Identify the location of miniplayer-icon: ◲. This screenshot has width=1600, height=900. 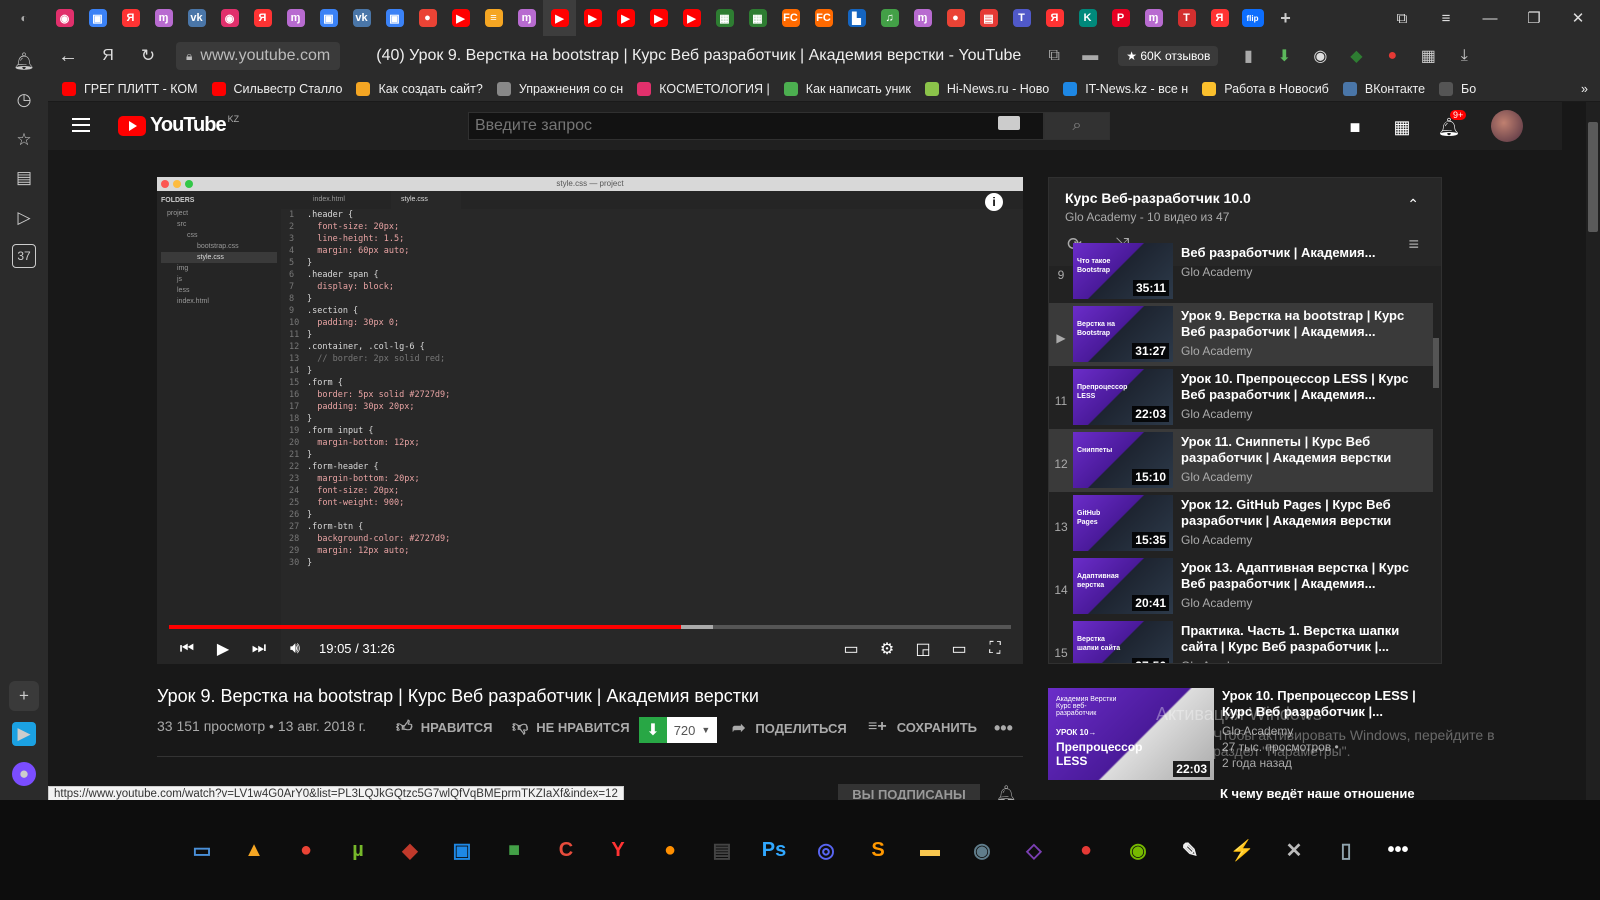
(923, 648).